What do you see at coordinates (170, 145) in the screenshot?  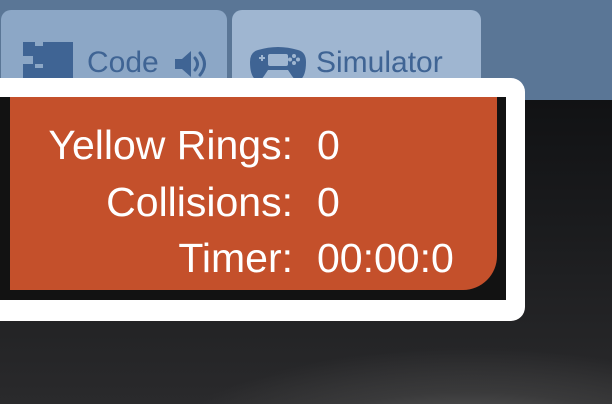 I see `stat-label: Yellow Rings:` at bounding box center [170, 145].